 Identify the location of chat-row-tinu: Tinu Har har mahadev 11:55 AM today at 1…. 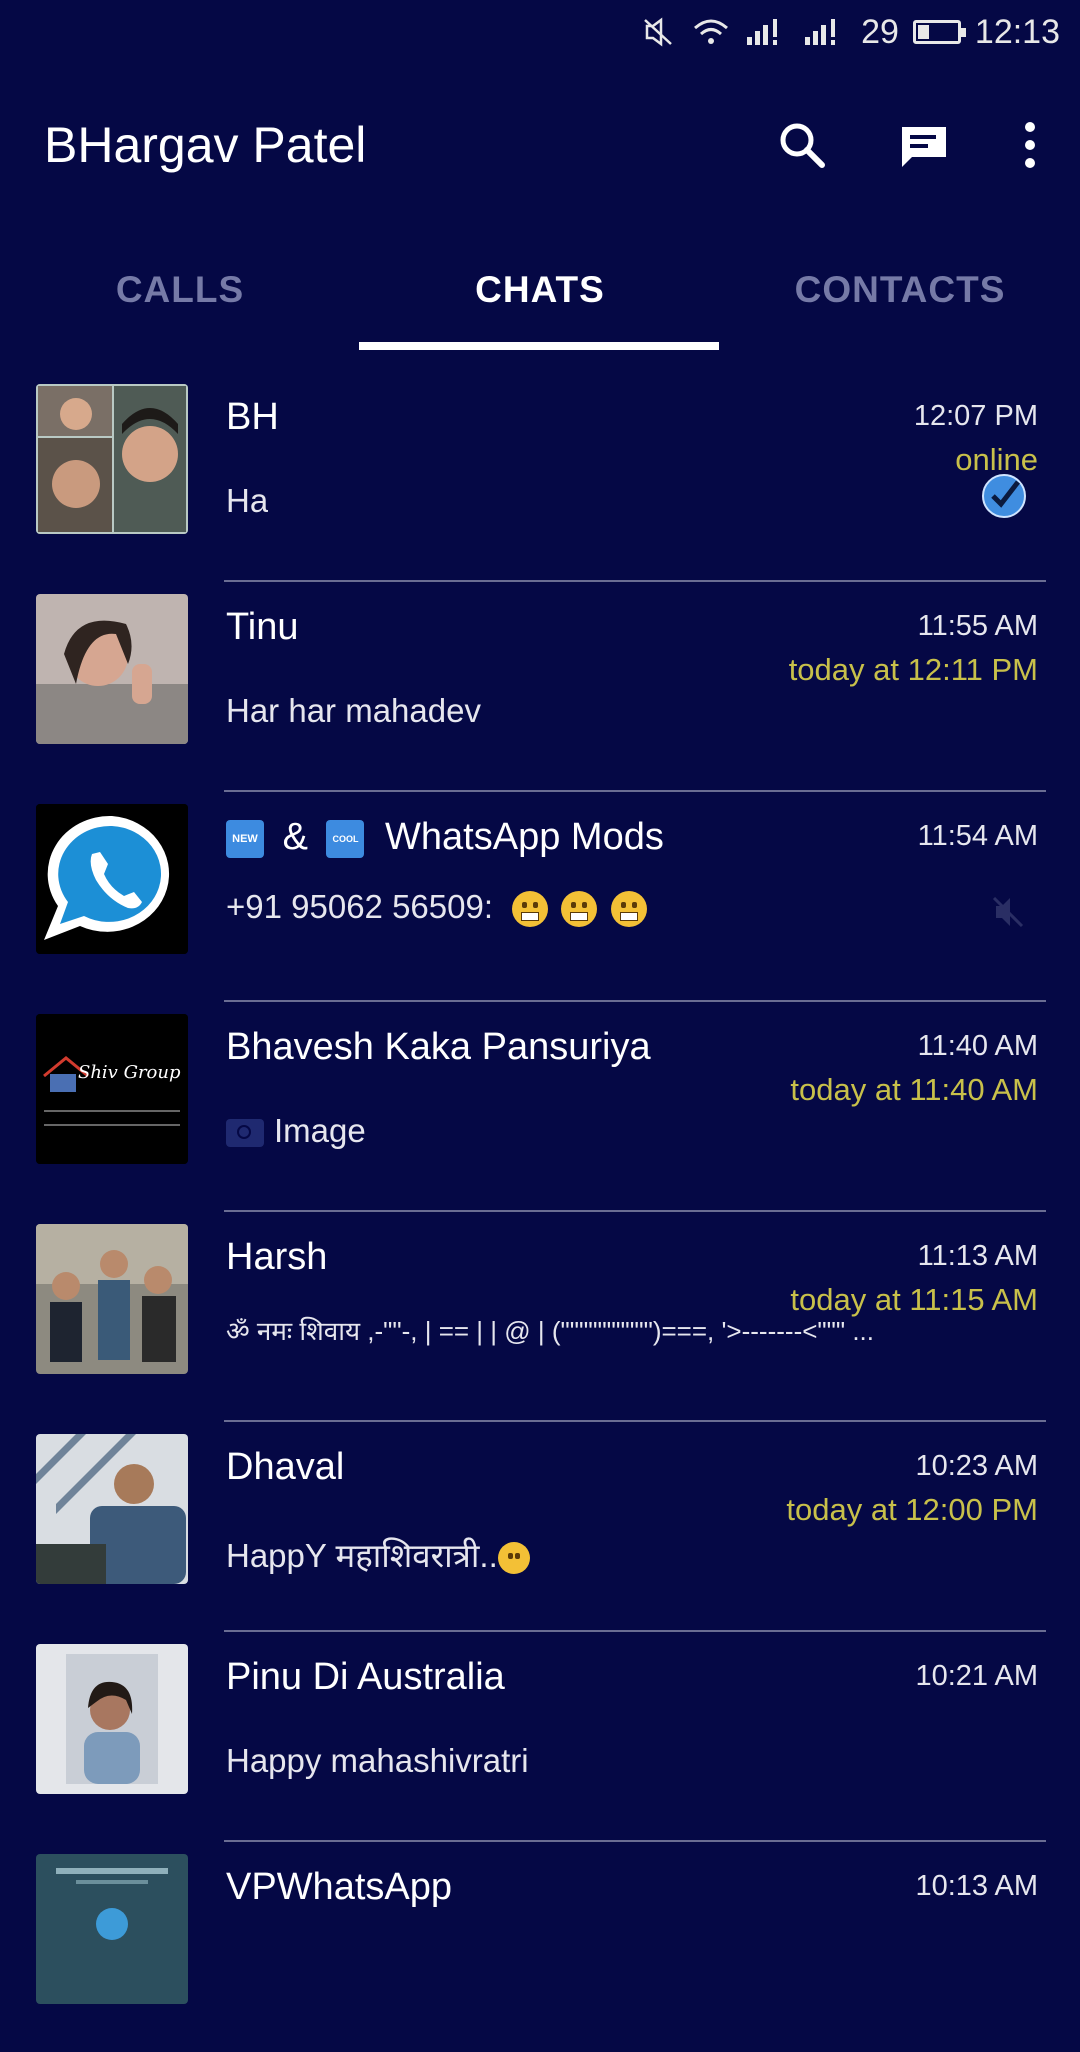
(540, 687).